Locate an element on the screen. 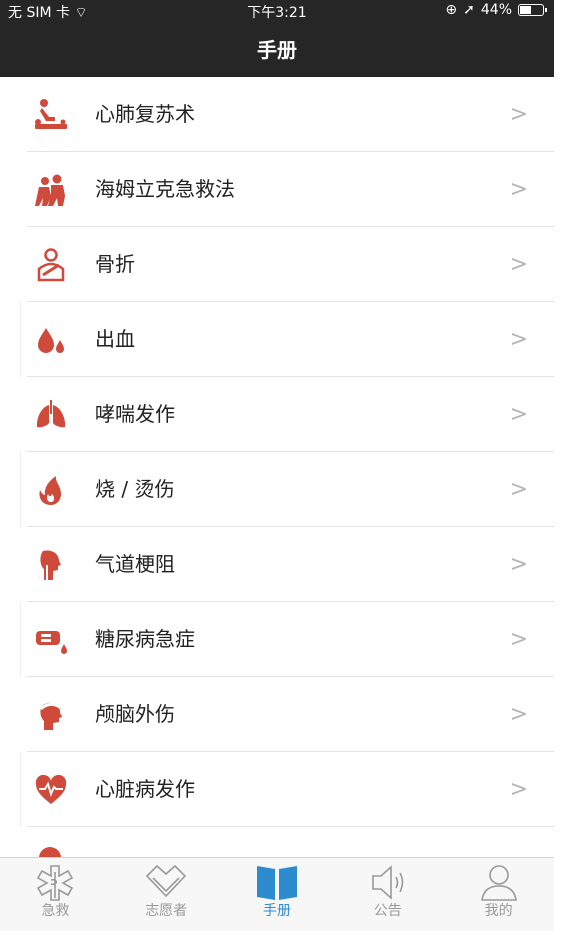  divider is located at coordinates (290, 826).